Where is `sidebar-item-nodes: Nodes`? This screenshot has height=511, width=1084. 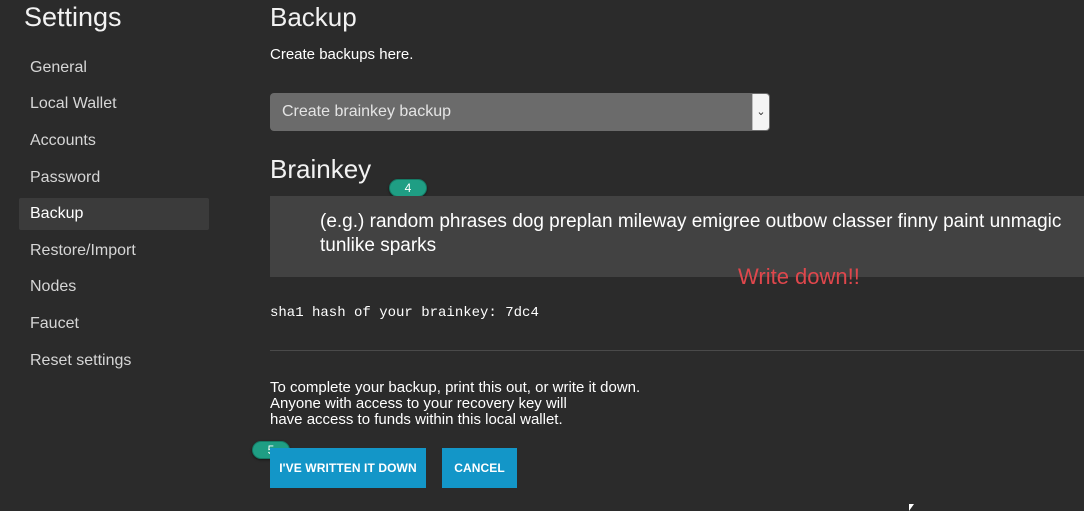 sidebar-item-nodes: Nodes is located at coordinates (114, 287).